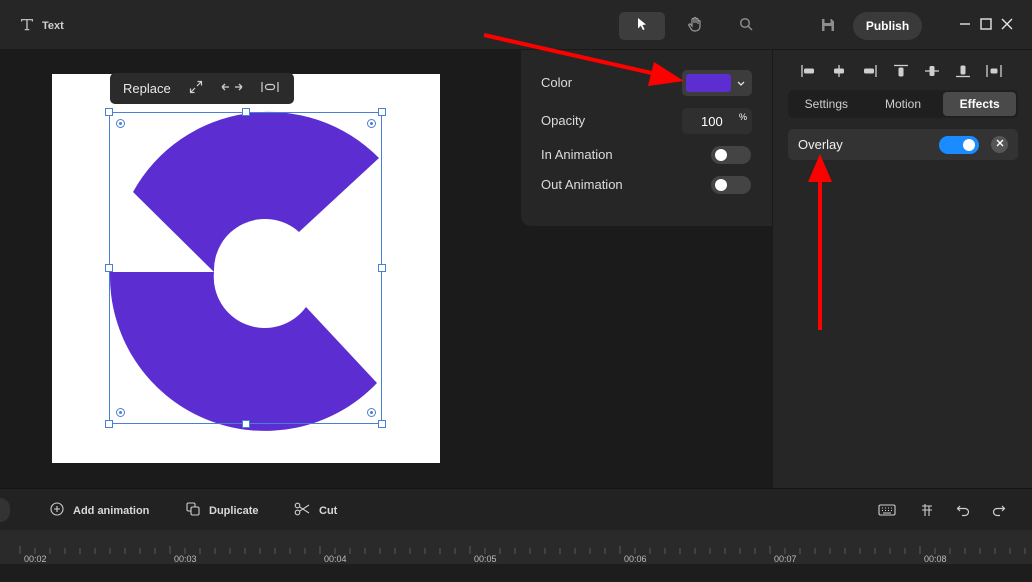  What do you see at coordinates (185, 559) in the screenshot?
I see `timeline-tick-label: 00:03` at bounding box center [185, 559].